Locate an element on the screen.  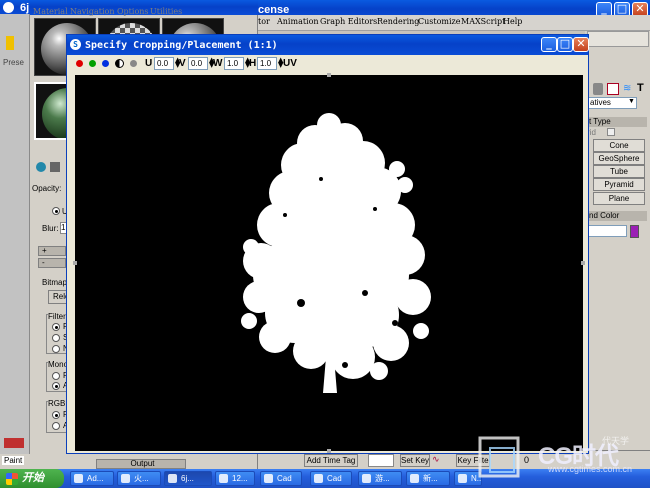
tube-button: Tube is located at coordinates (619, 171).